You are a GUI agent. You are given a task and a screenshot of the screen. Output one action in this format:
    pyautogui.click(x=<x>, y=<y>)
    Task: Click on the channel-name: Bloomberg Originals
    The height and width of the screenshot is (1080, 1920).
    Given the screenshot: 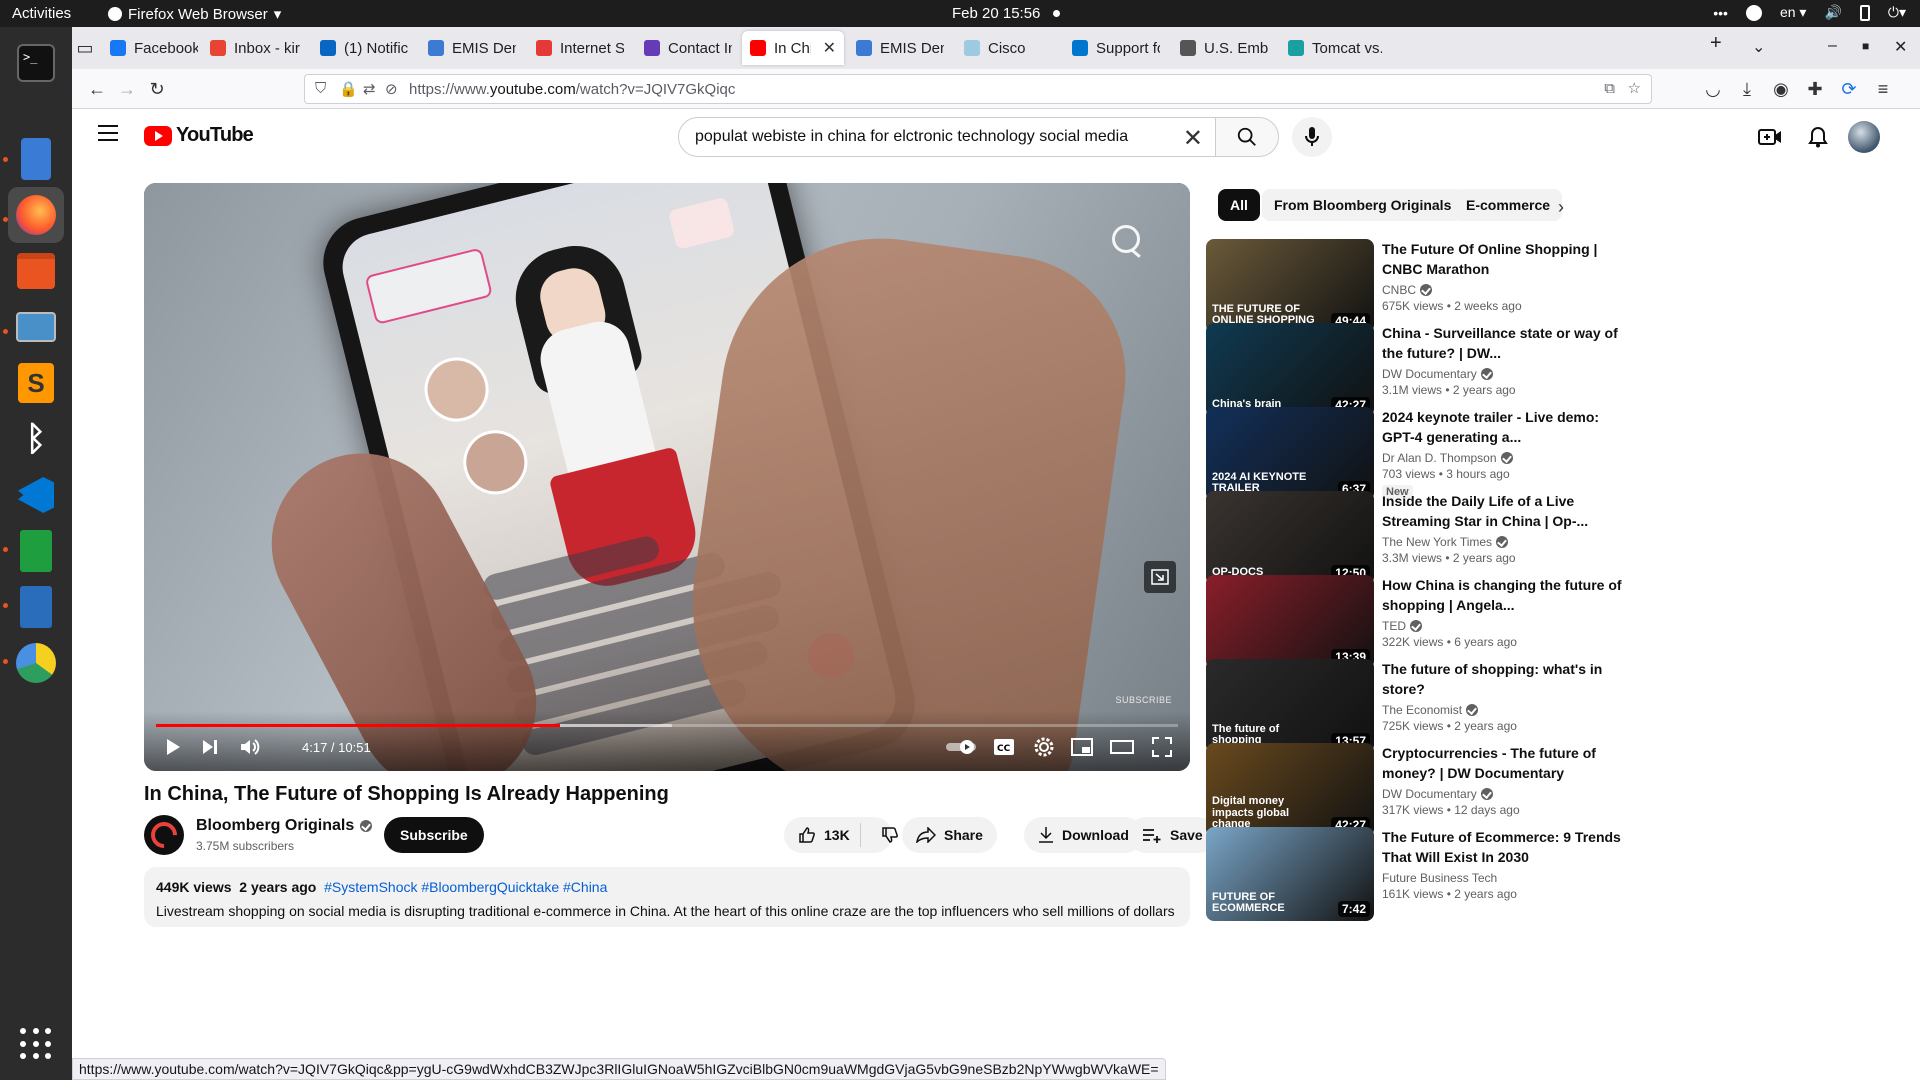 What is the action you would take?
    pyautogui.click(x=284, y=826)
    